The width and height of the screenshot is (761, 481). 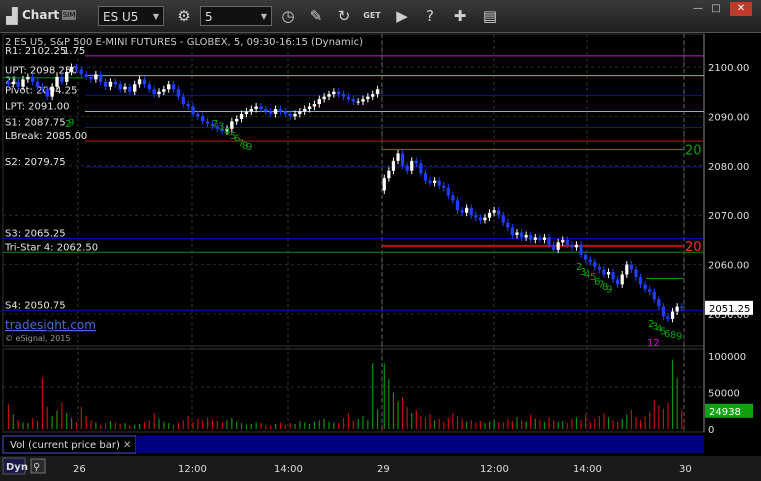 What do you see at coordinates (46, 136) in the screenshot?
I see `level-label: LBreak: 2085.00` at bounding box center [46, 136].